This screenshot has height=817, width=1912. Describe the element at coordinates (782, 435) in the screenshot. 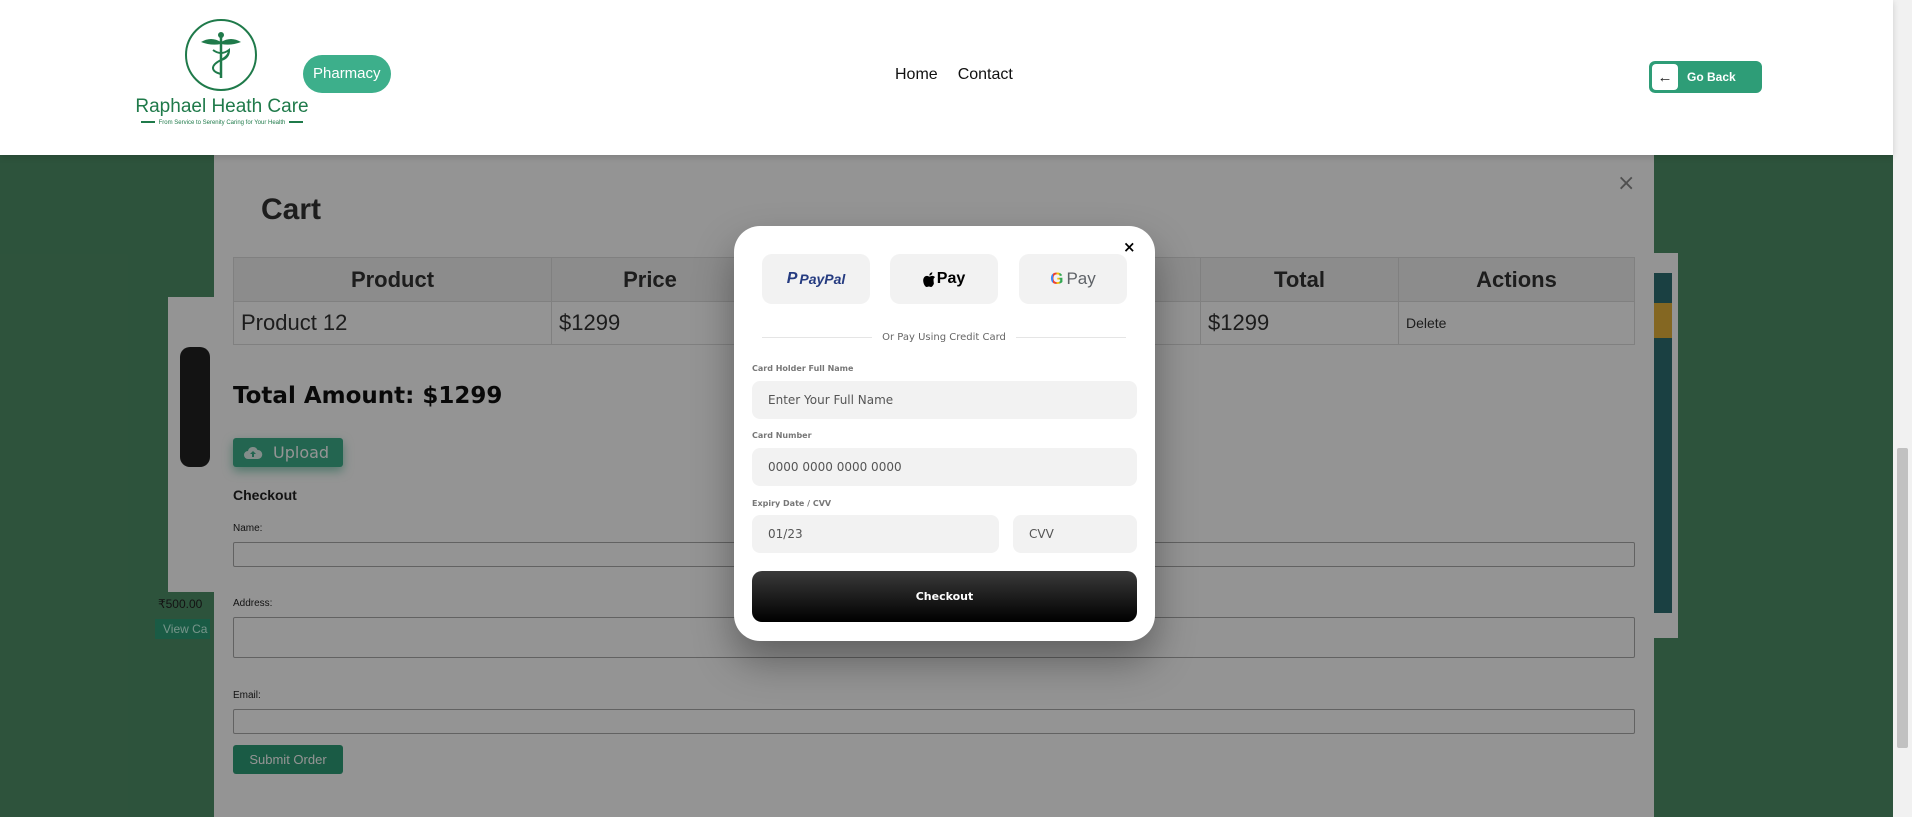

I see `card-number-label: Card Number` at that location.